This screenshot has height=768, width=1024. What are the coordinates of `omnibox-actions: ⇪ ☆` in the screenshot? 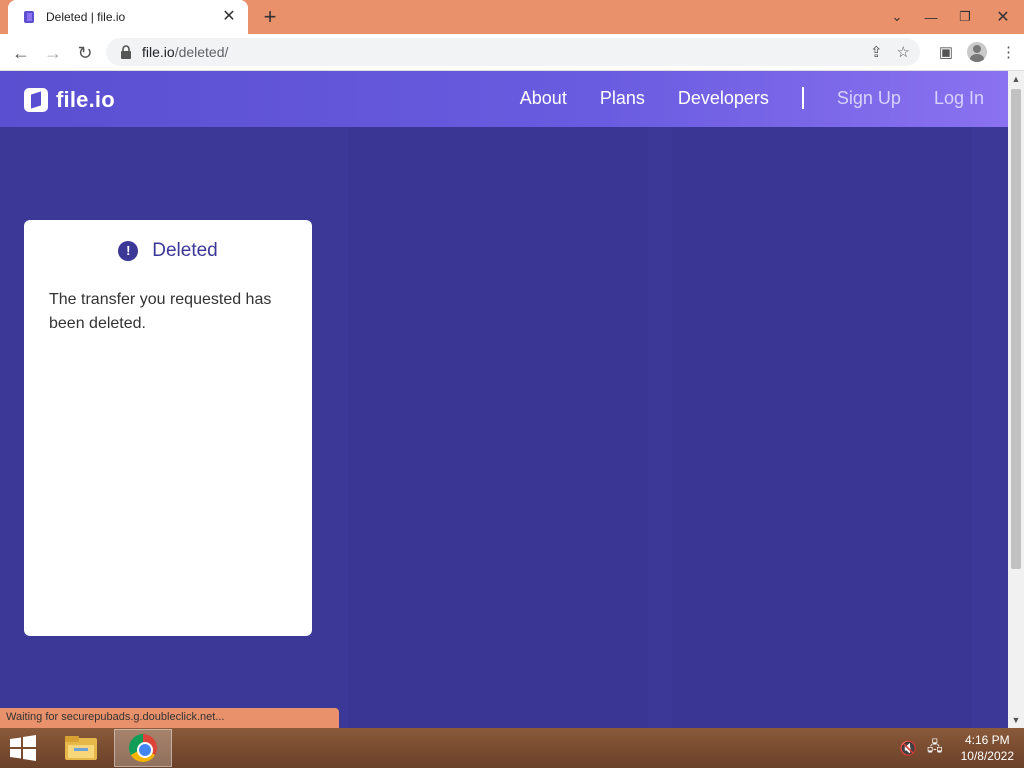 It's located at (890, 52).